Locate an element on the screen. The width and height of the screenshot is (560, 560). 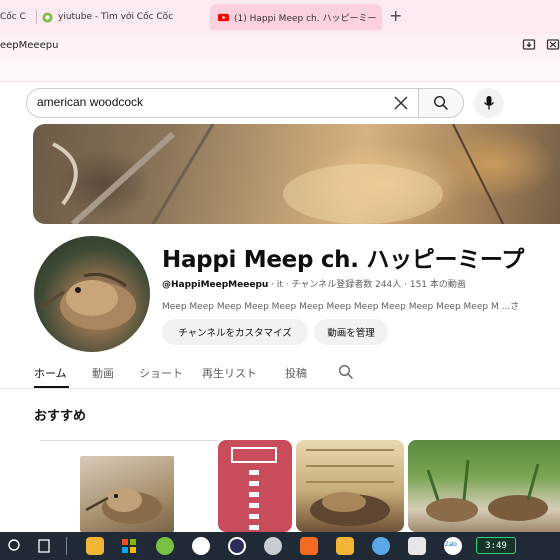
woodcock-avatar-image is located at coordinates (87, 301).